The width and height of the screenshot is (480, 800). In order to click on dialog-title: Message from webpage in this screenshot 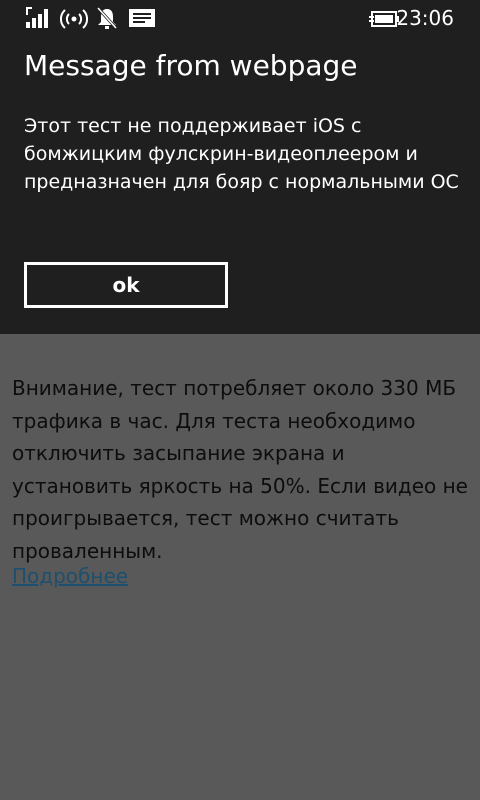, I will do `click(191, 65)`.